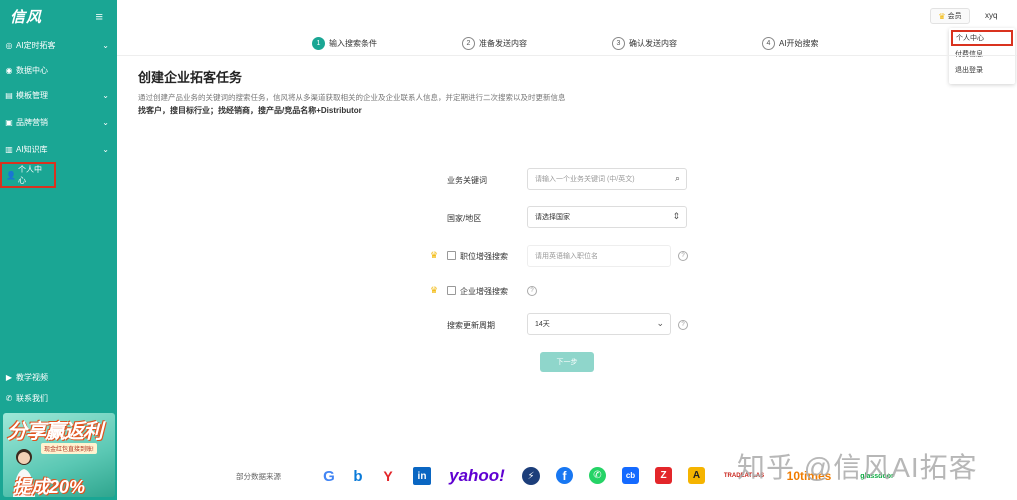  I want to click on sidebar-item-label: 教学视频, so click(32, 377).